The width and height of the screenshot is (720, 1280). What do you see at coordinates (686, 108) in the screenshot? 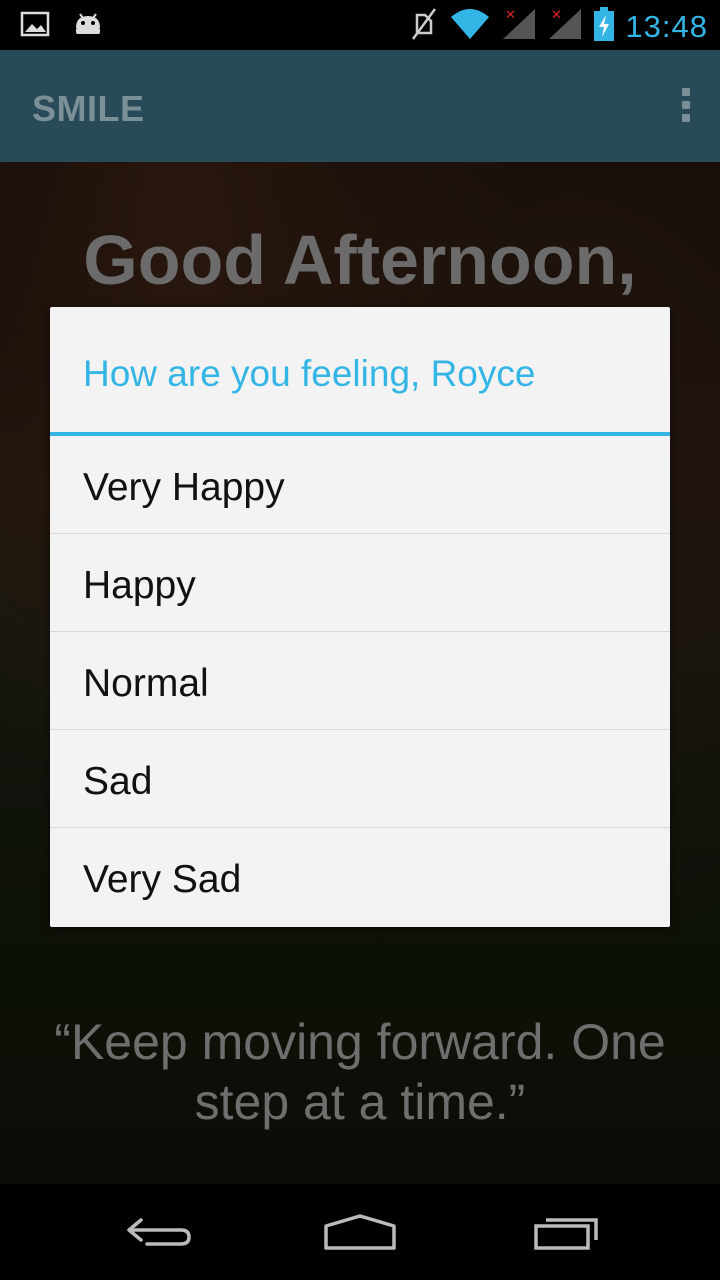
I see `overflow-menu-icon` at bounding box center [686, 108].